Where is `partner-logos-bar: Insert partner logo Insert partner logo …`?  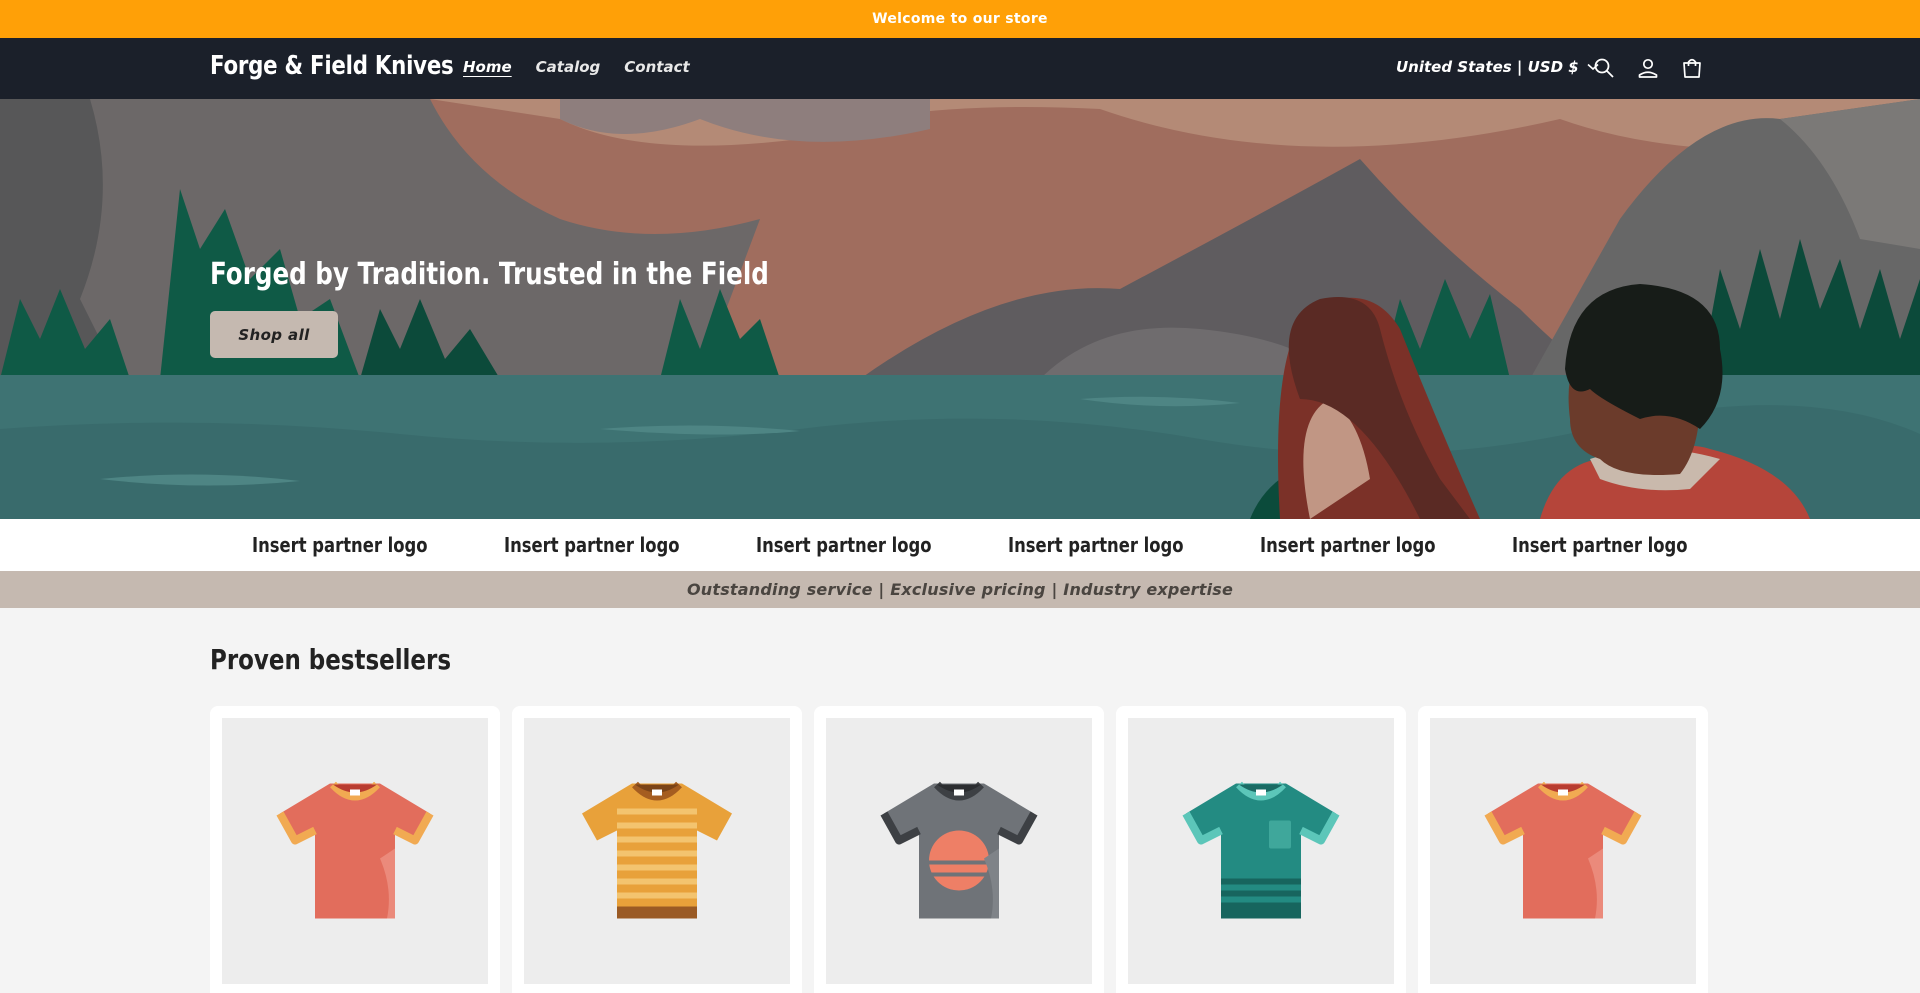 partner-logos-bar: Insert partner logo Insert partner logo … is located at coordinates (960, 545).